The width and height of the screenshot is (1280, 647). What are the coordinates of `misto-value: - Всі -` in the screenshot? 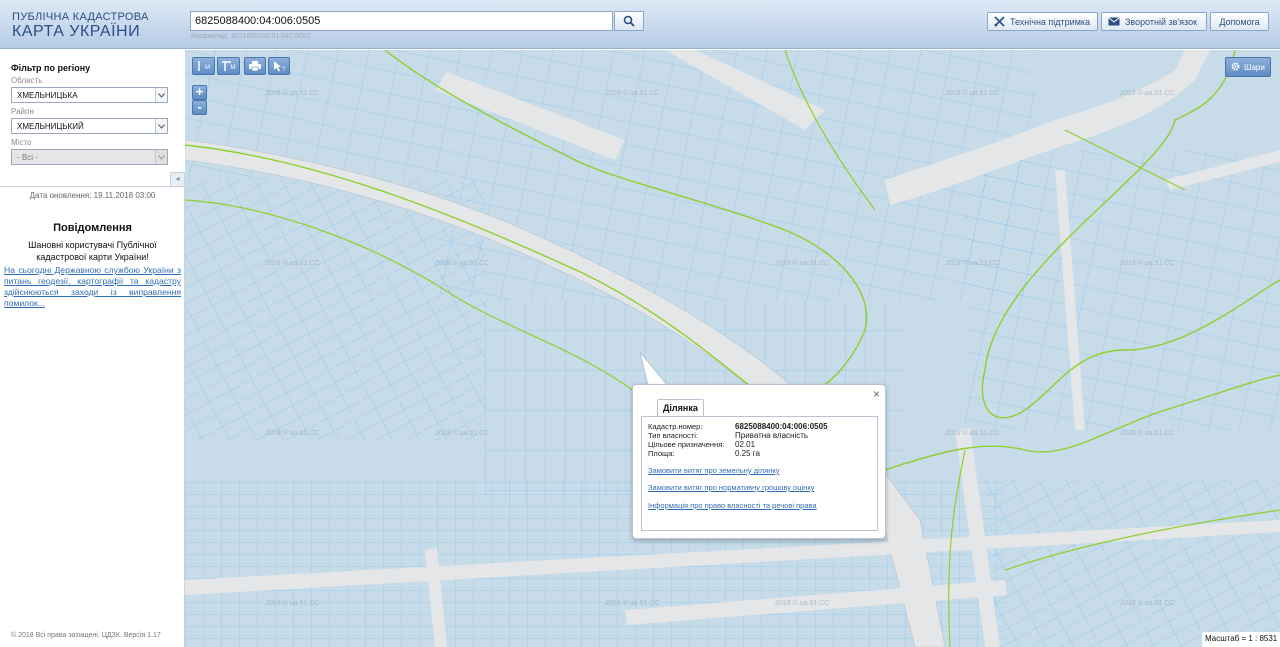 It's located at (27, 157).